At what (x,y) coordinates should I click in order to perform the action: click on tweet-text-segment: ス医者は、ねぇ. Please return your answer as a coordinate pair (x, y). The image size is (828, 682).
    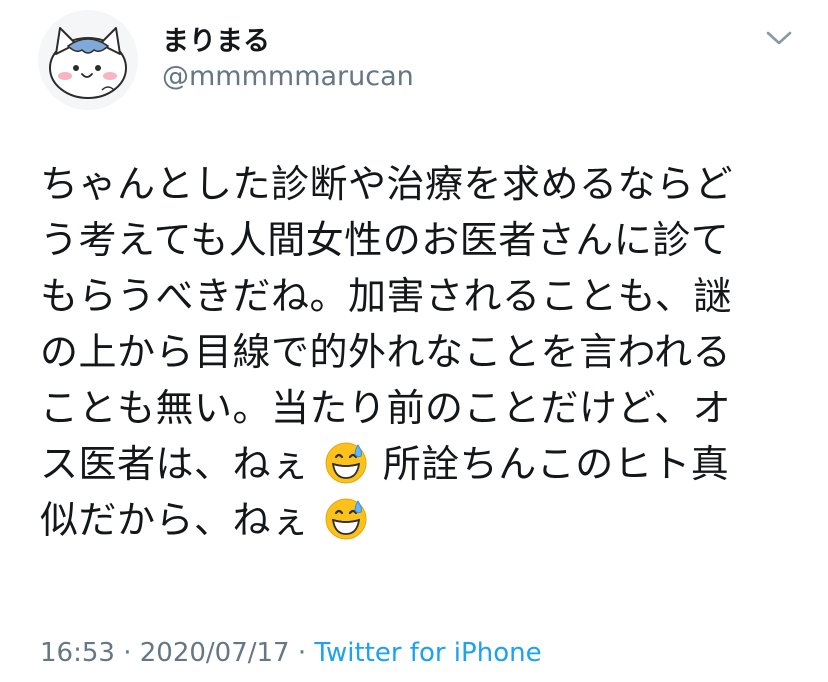
    Looking at the image, I should click on (175, 464).